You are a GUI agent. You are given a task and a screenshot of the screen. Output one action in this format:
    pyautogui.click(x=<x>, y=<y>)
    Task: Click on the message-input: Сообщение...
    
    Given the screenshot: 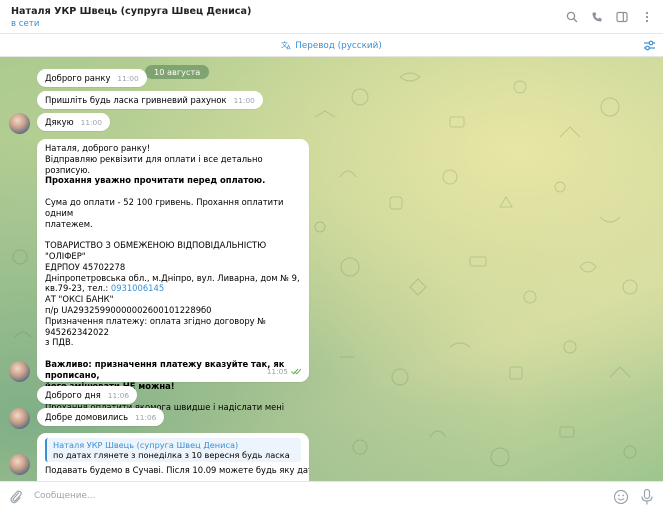 What is the action you would take?
    pyautogui.click(x=64, y=496)
    